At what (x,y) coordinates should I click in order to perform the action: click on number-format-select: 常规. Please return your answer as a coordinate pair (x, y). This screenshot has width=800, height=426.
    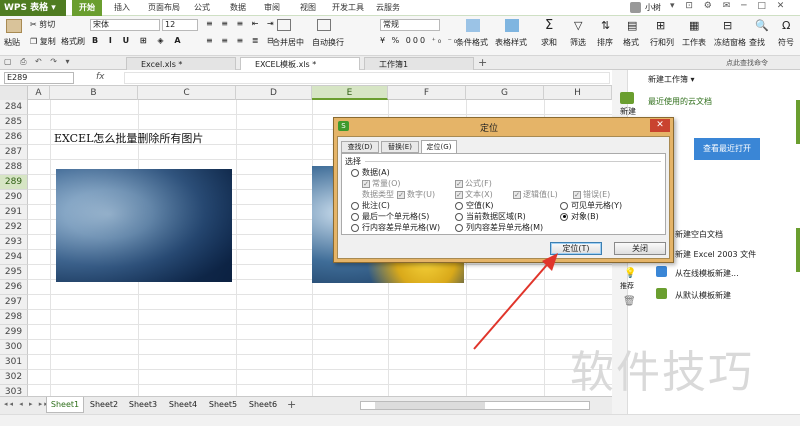
    Looking at the image, I should click on (410, 25).